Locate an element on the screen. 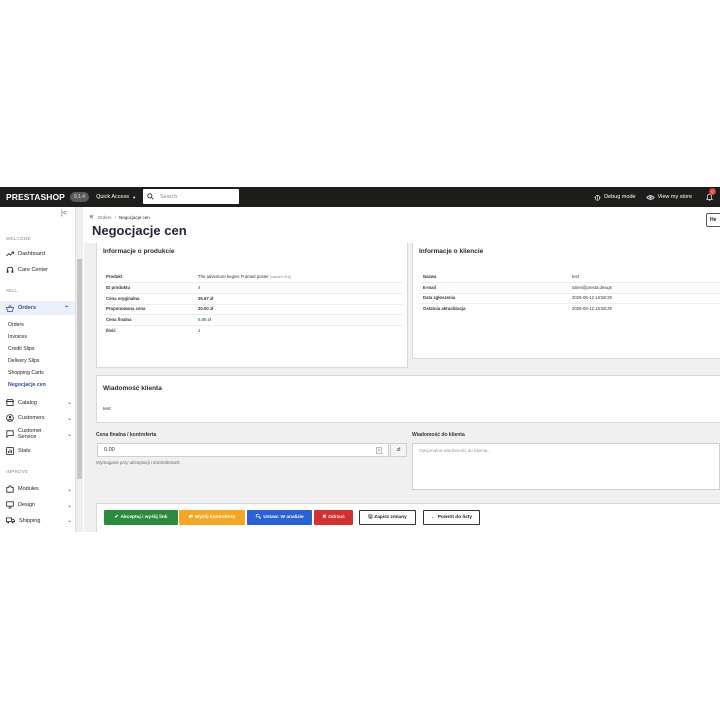 The image size is (720, 720). proposed-price-label: Proponowana cena is located at coordinates (126, 308).